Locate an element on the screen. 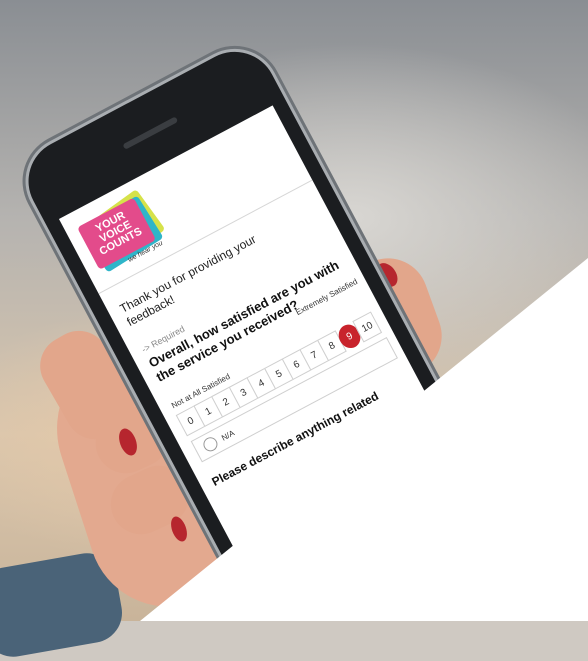 The image size is (588, 661). your-voice-counts-logo: YOUR VOICE COUNTS we hear you is located at coordinates (123, 232).